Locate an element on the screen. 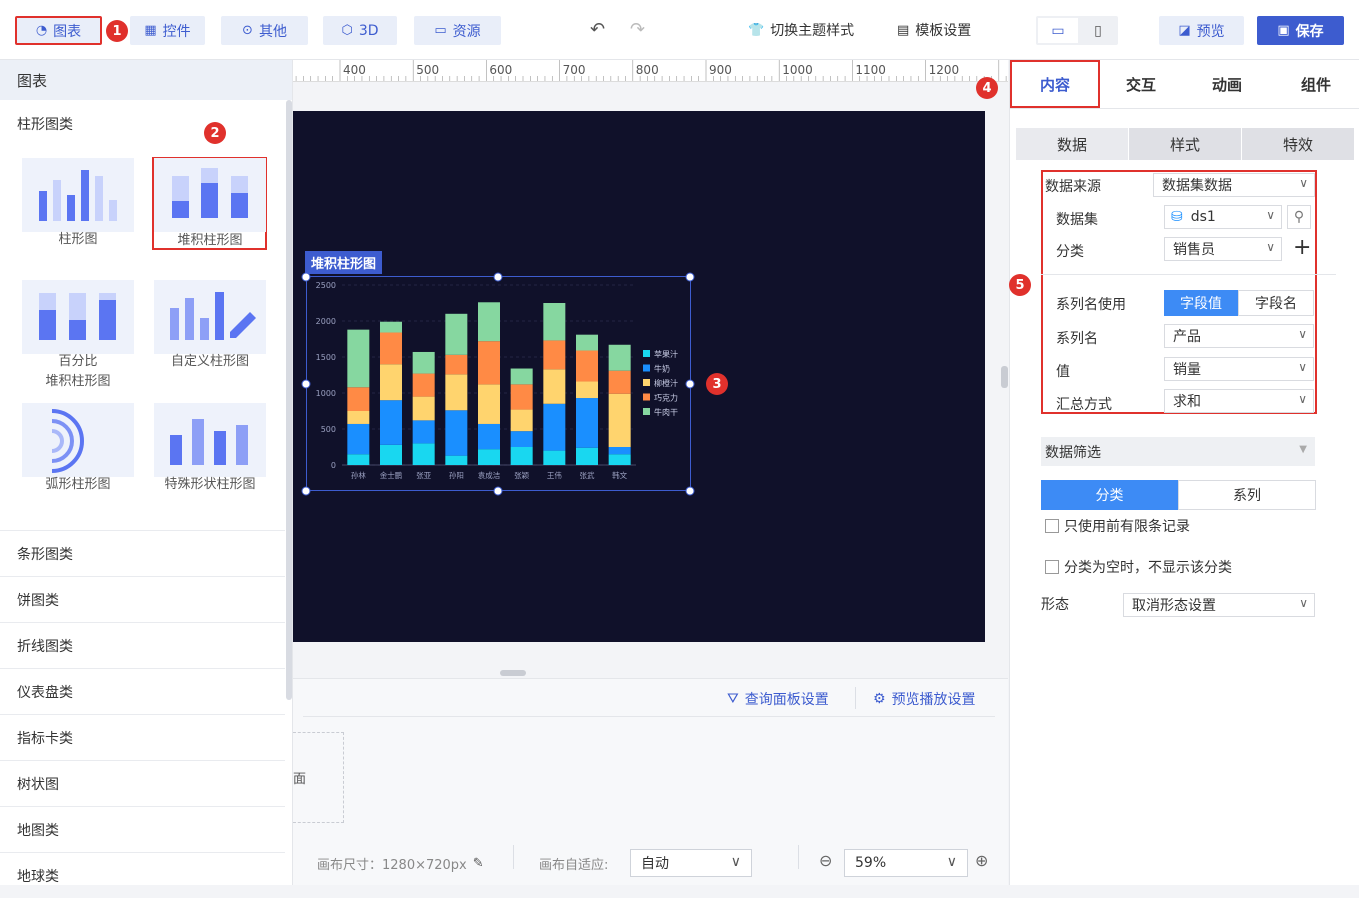  field-name-option: 字段名 is located at coordinates (1276, 303).